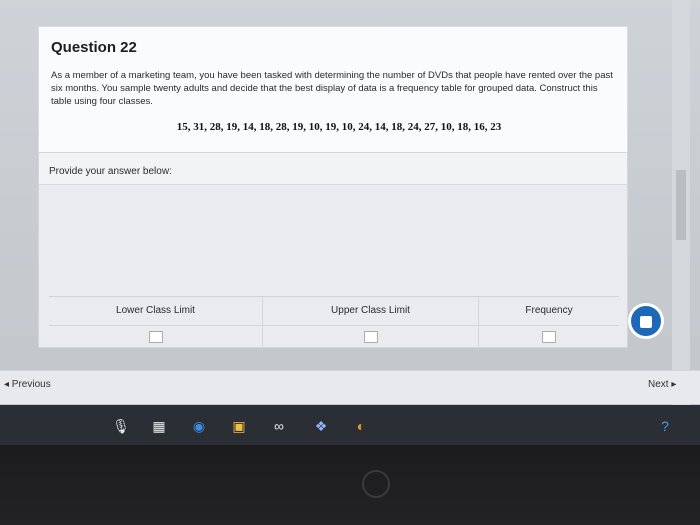  I want to click on document-icon: ▦, so click(159, 426).